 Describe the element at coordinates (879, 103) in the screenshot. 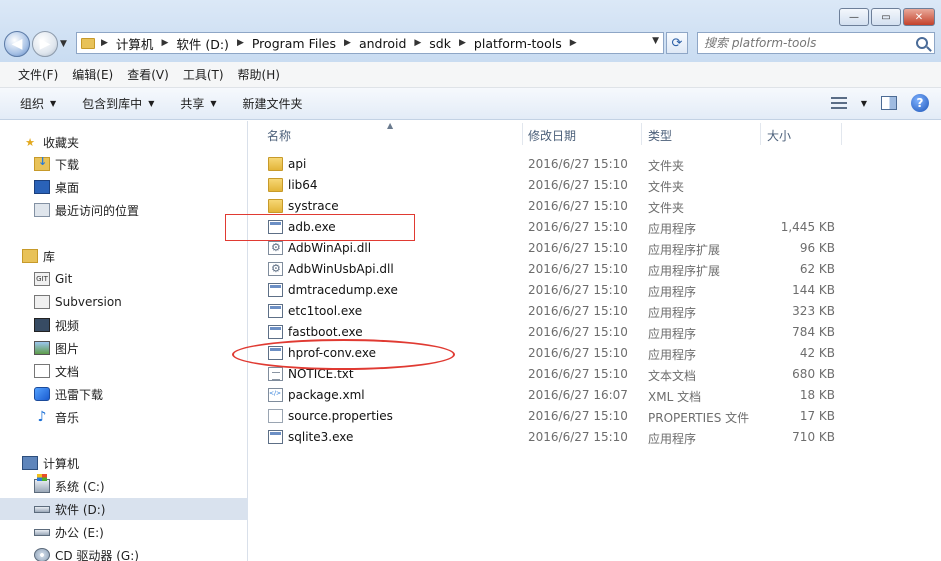

I see `view-controls: ▼ ?` at that location.